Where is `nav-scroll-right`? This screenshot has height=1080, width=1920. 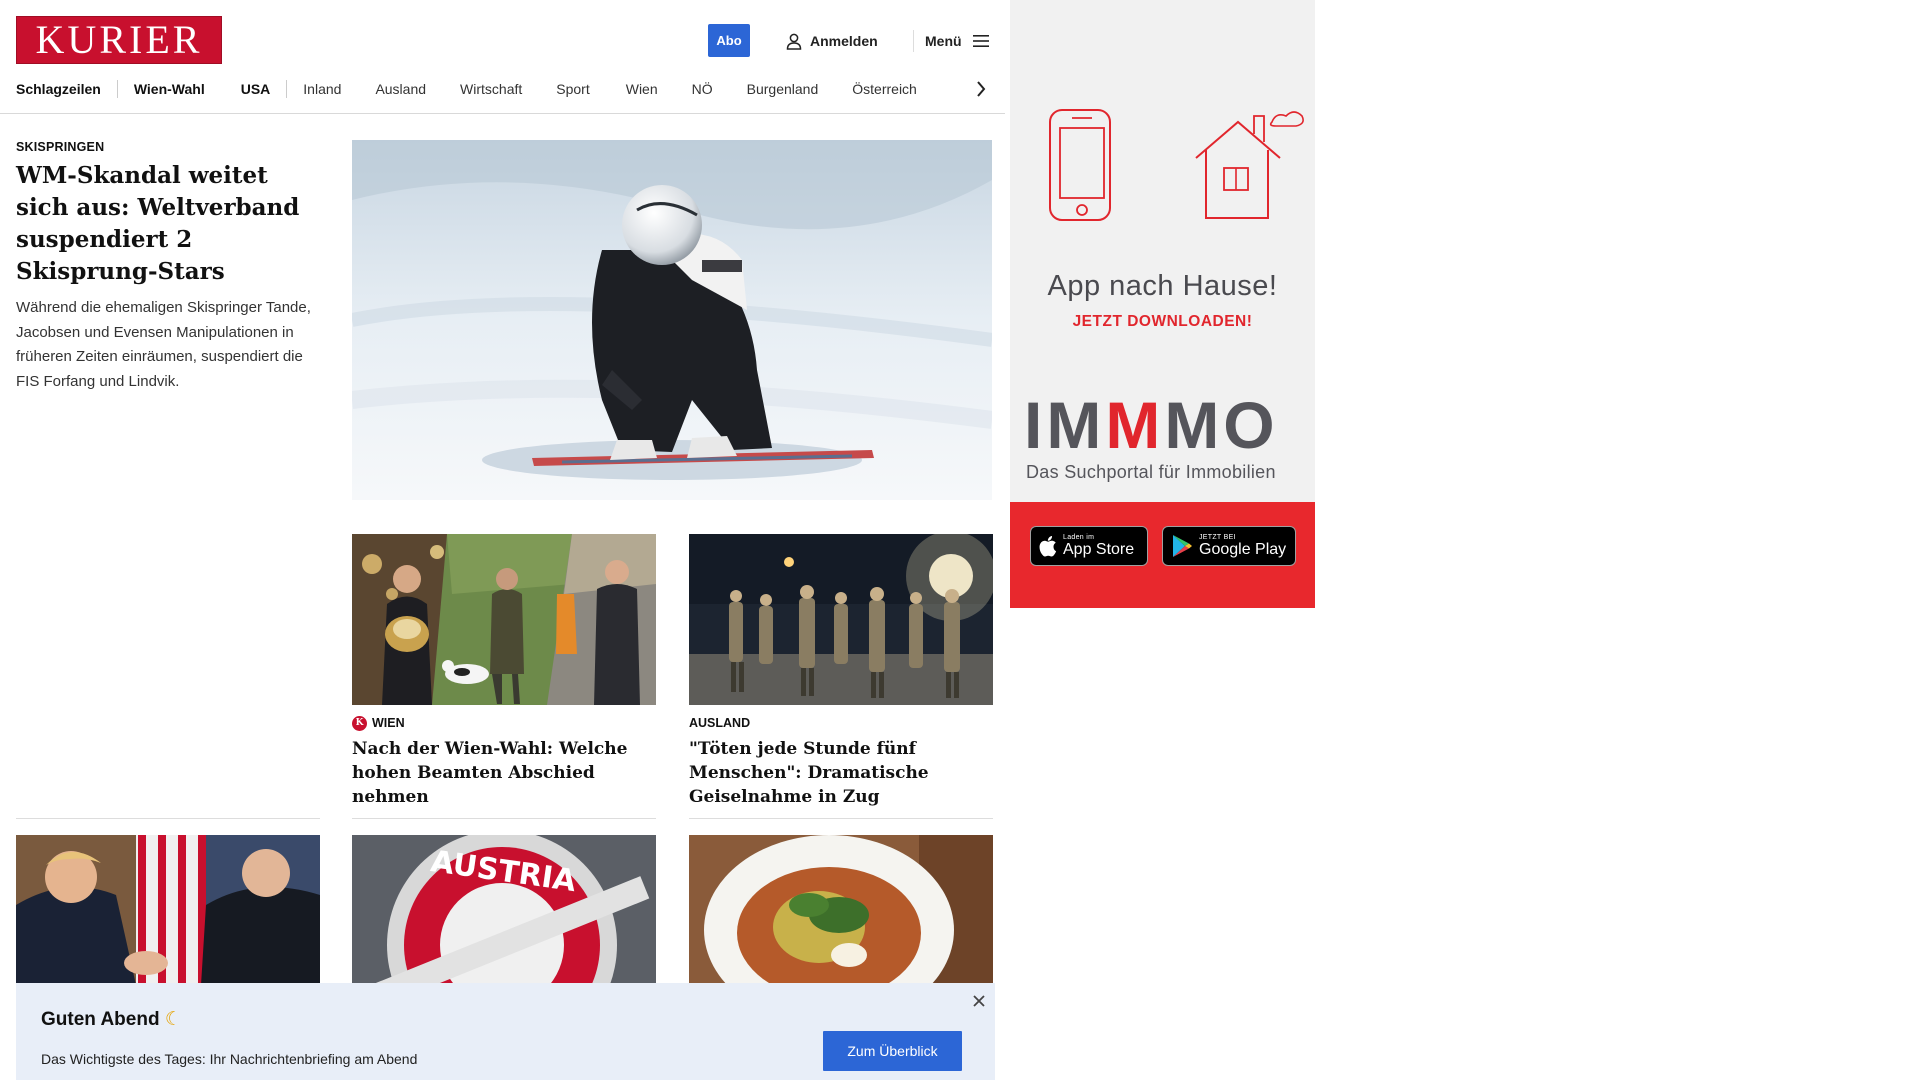
nav-scroll-right is located at coordinates (981, 89).